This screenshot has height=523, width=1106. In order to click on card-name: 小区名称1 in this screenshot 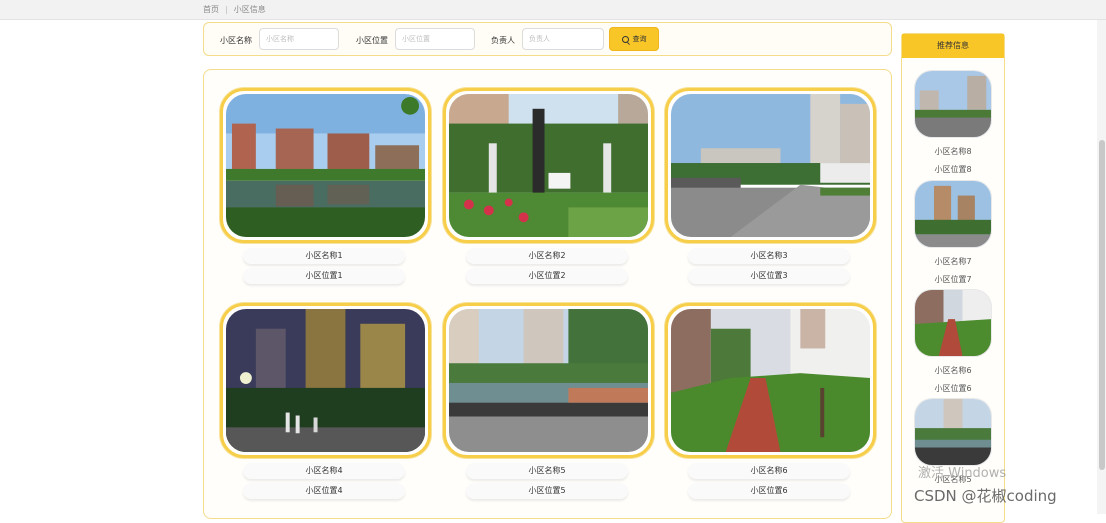, I will do `click(324, 256)`.